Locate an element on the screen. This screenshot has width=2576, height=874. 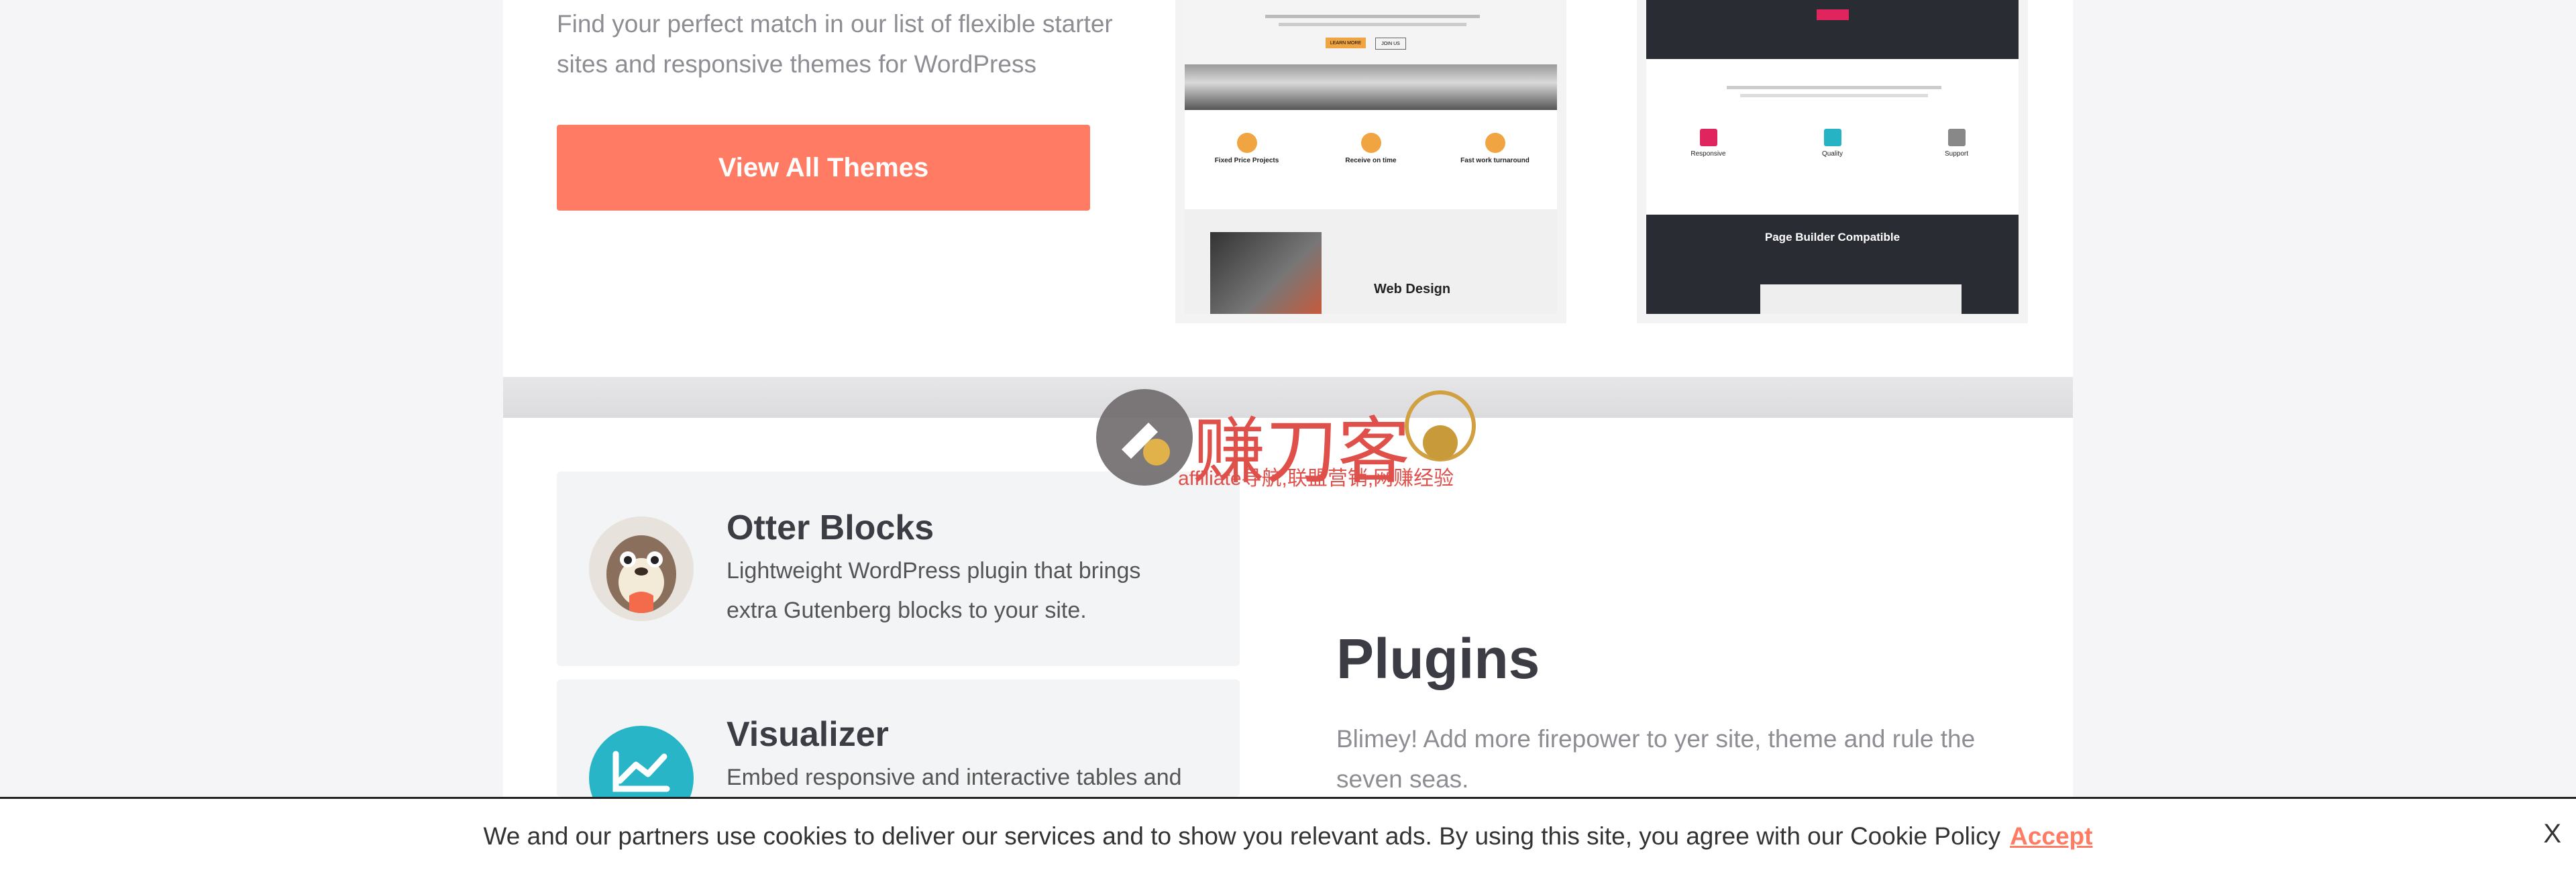
plugin-name-visualizer: Visualizer is located at coordinates (808, 735).